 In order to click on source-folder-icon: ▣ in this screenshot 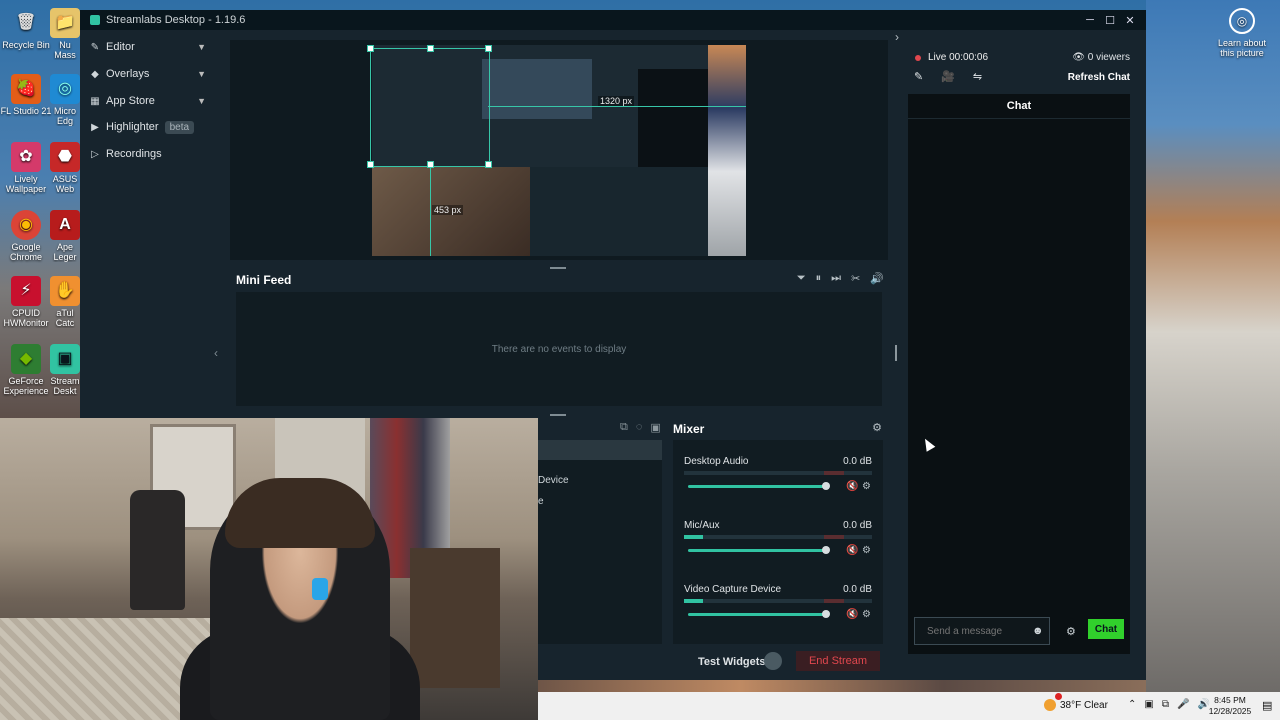, I will do `click(655, 427)`.